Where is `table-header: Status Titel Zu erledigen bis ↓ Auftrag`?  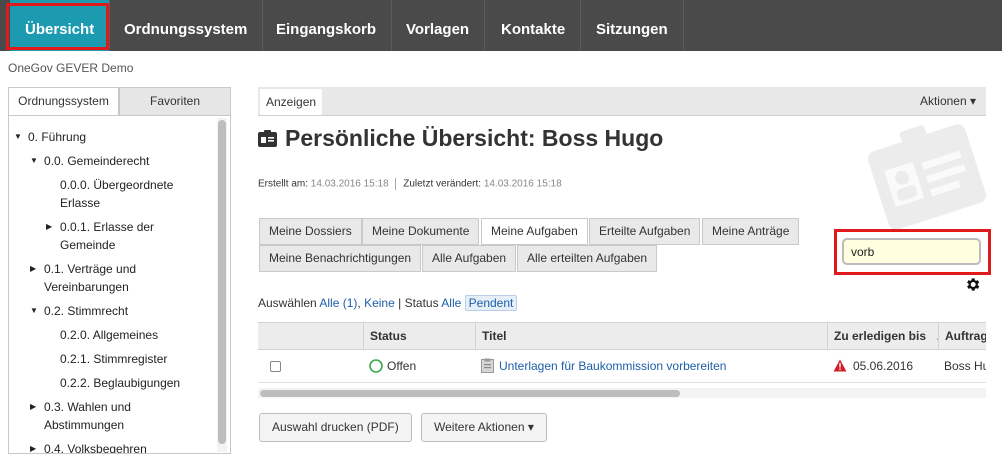 table-header: Status Titel Zu erledigen bis ↓ Auftrag is located at coordinates (622, 336).